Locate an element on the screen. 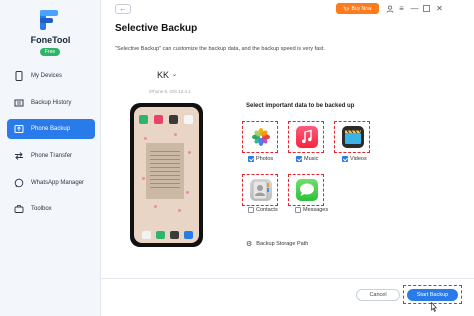 Image resolution: width=474 pixels, height=316 pixels. device-model: iPhone 6, iOS 12.4.1 is located at coordinates (170, 91).